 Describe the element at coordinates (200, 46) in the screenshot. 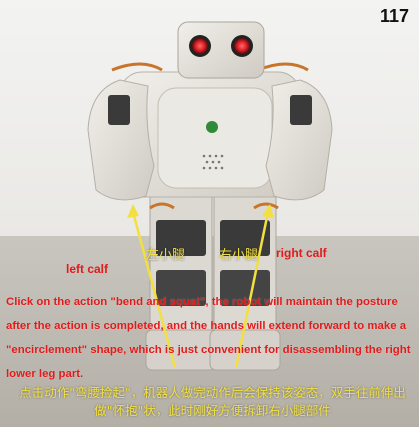

I see `left-eye` at that location.